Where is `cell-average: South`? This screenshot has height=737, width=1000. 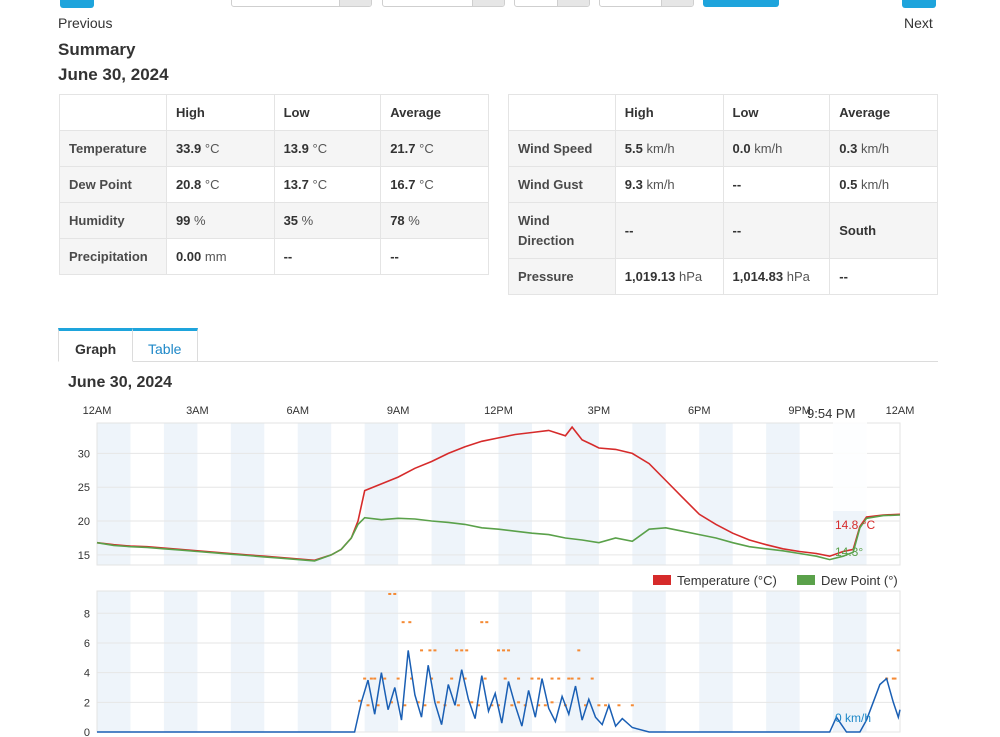
cell-average: South is located at coordinates (883, 230).